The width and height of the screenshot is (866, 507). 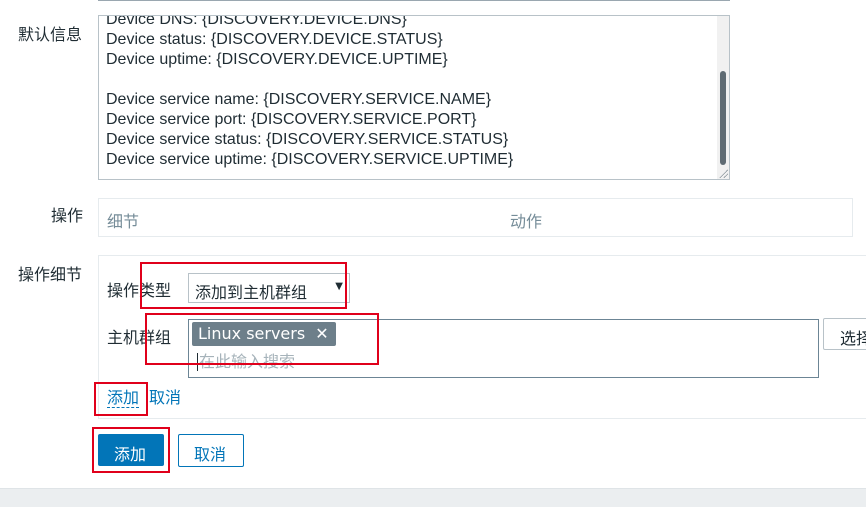 I want to click on divider, so click(x=482, y=418).